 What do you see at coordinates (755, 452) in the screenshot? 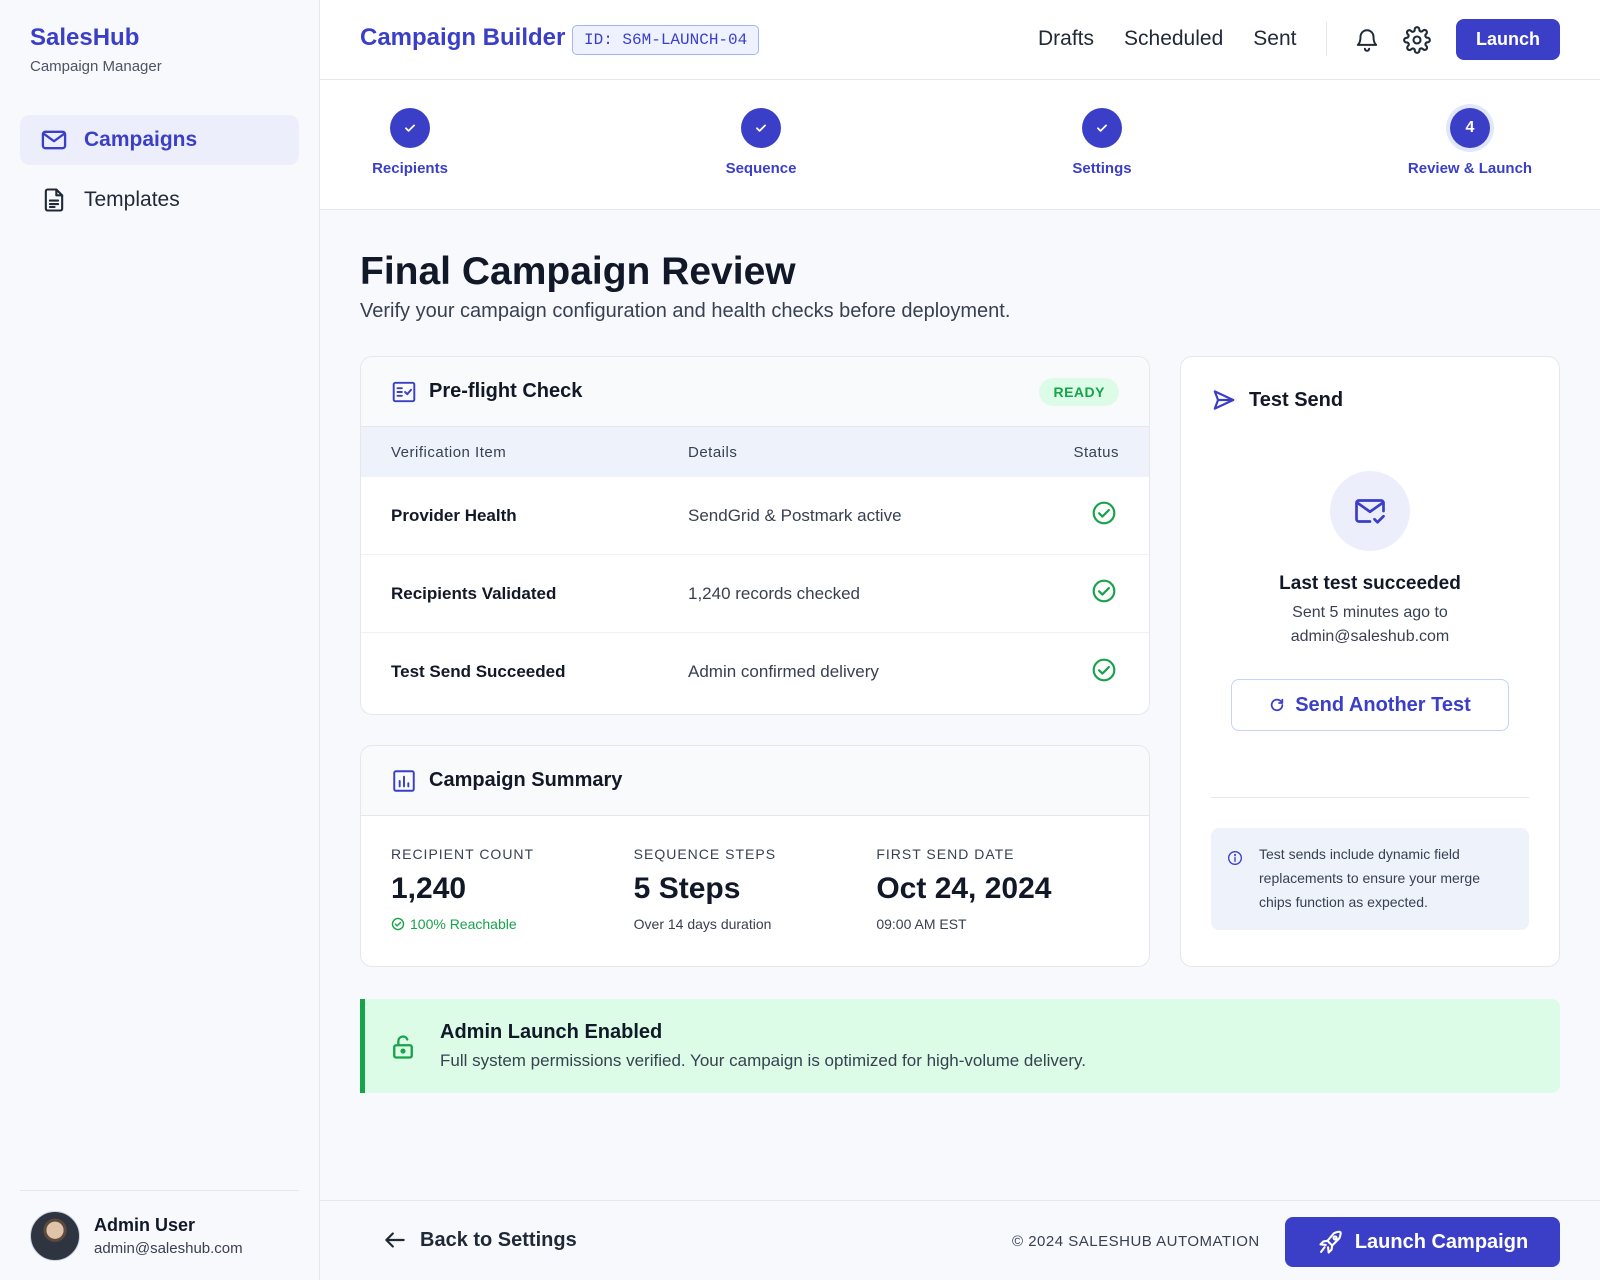
I see `table-header: Verification Item Details Status` at bounding box center [755, 452].